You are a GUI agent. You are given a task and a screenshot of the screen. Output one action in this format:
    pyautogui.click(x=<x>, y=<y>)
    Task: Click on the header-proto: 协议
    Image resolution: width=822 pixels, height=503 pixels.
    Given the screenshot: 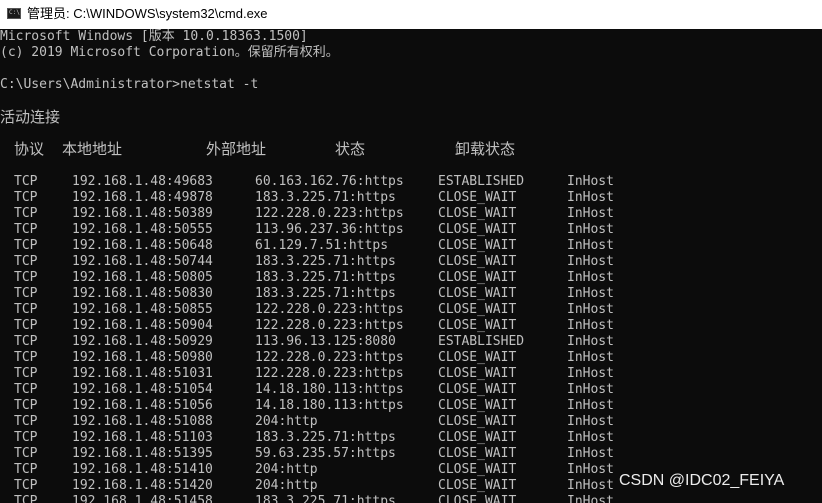 What is the action you would take?
    pyautogui.click(x=29, y=149)
    